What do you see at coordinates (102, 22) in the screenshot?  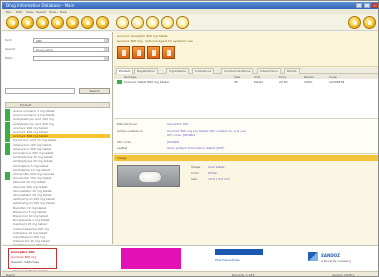 I see `info-icon` at bounding box center [102, 22].